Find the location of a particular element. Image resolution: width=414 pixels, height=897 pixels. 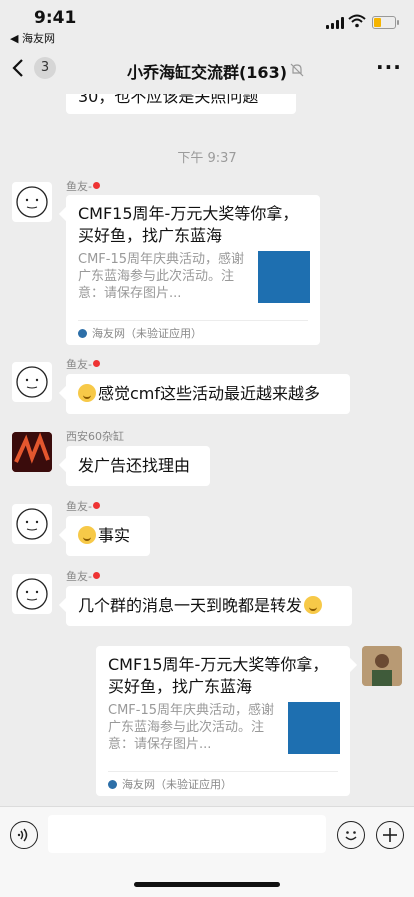

plus-button is located at coordinates (390, 835).